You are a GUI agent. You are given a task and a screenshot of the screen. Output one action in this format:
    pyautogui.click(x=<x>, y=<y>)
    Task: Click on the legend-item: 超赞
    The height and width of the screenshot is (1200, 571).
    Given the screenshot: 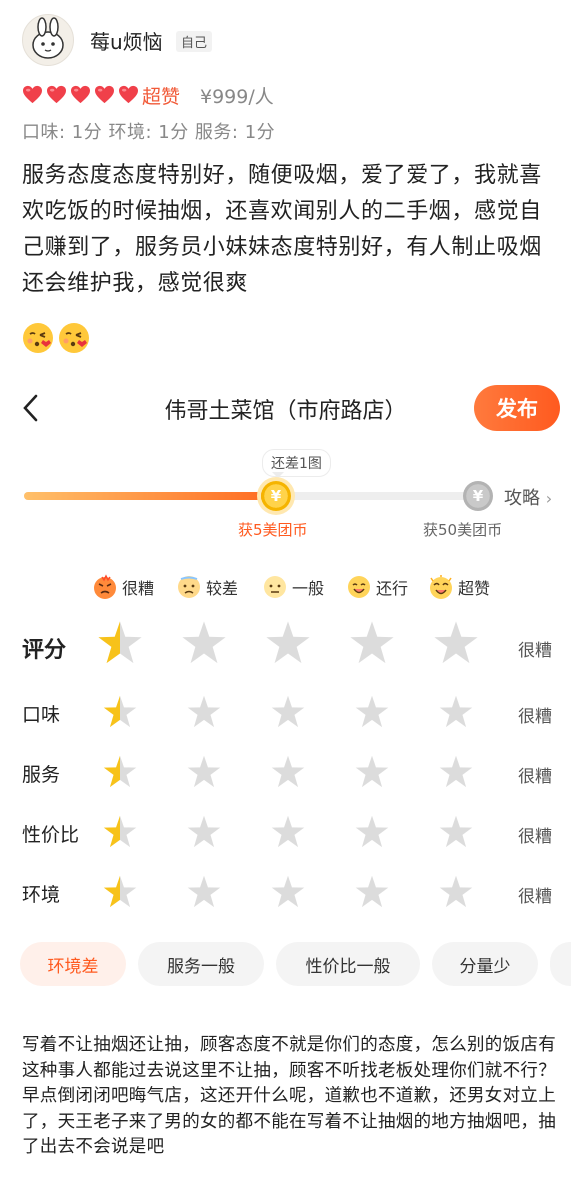 What is the action you would take?
    pyautogui.click(x=459, y=587)
    